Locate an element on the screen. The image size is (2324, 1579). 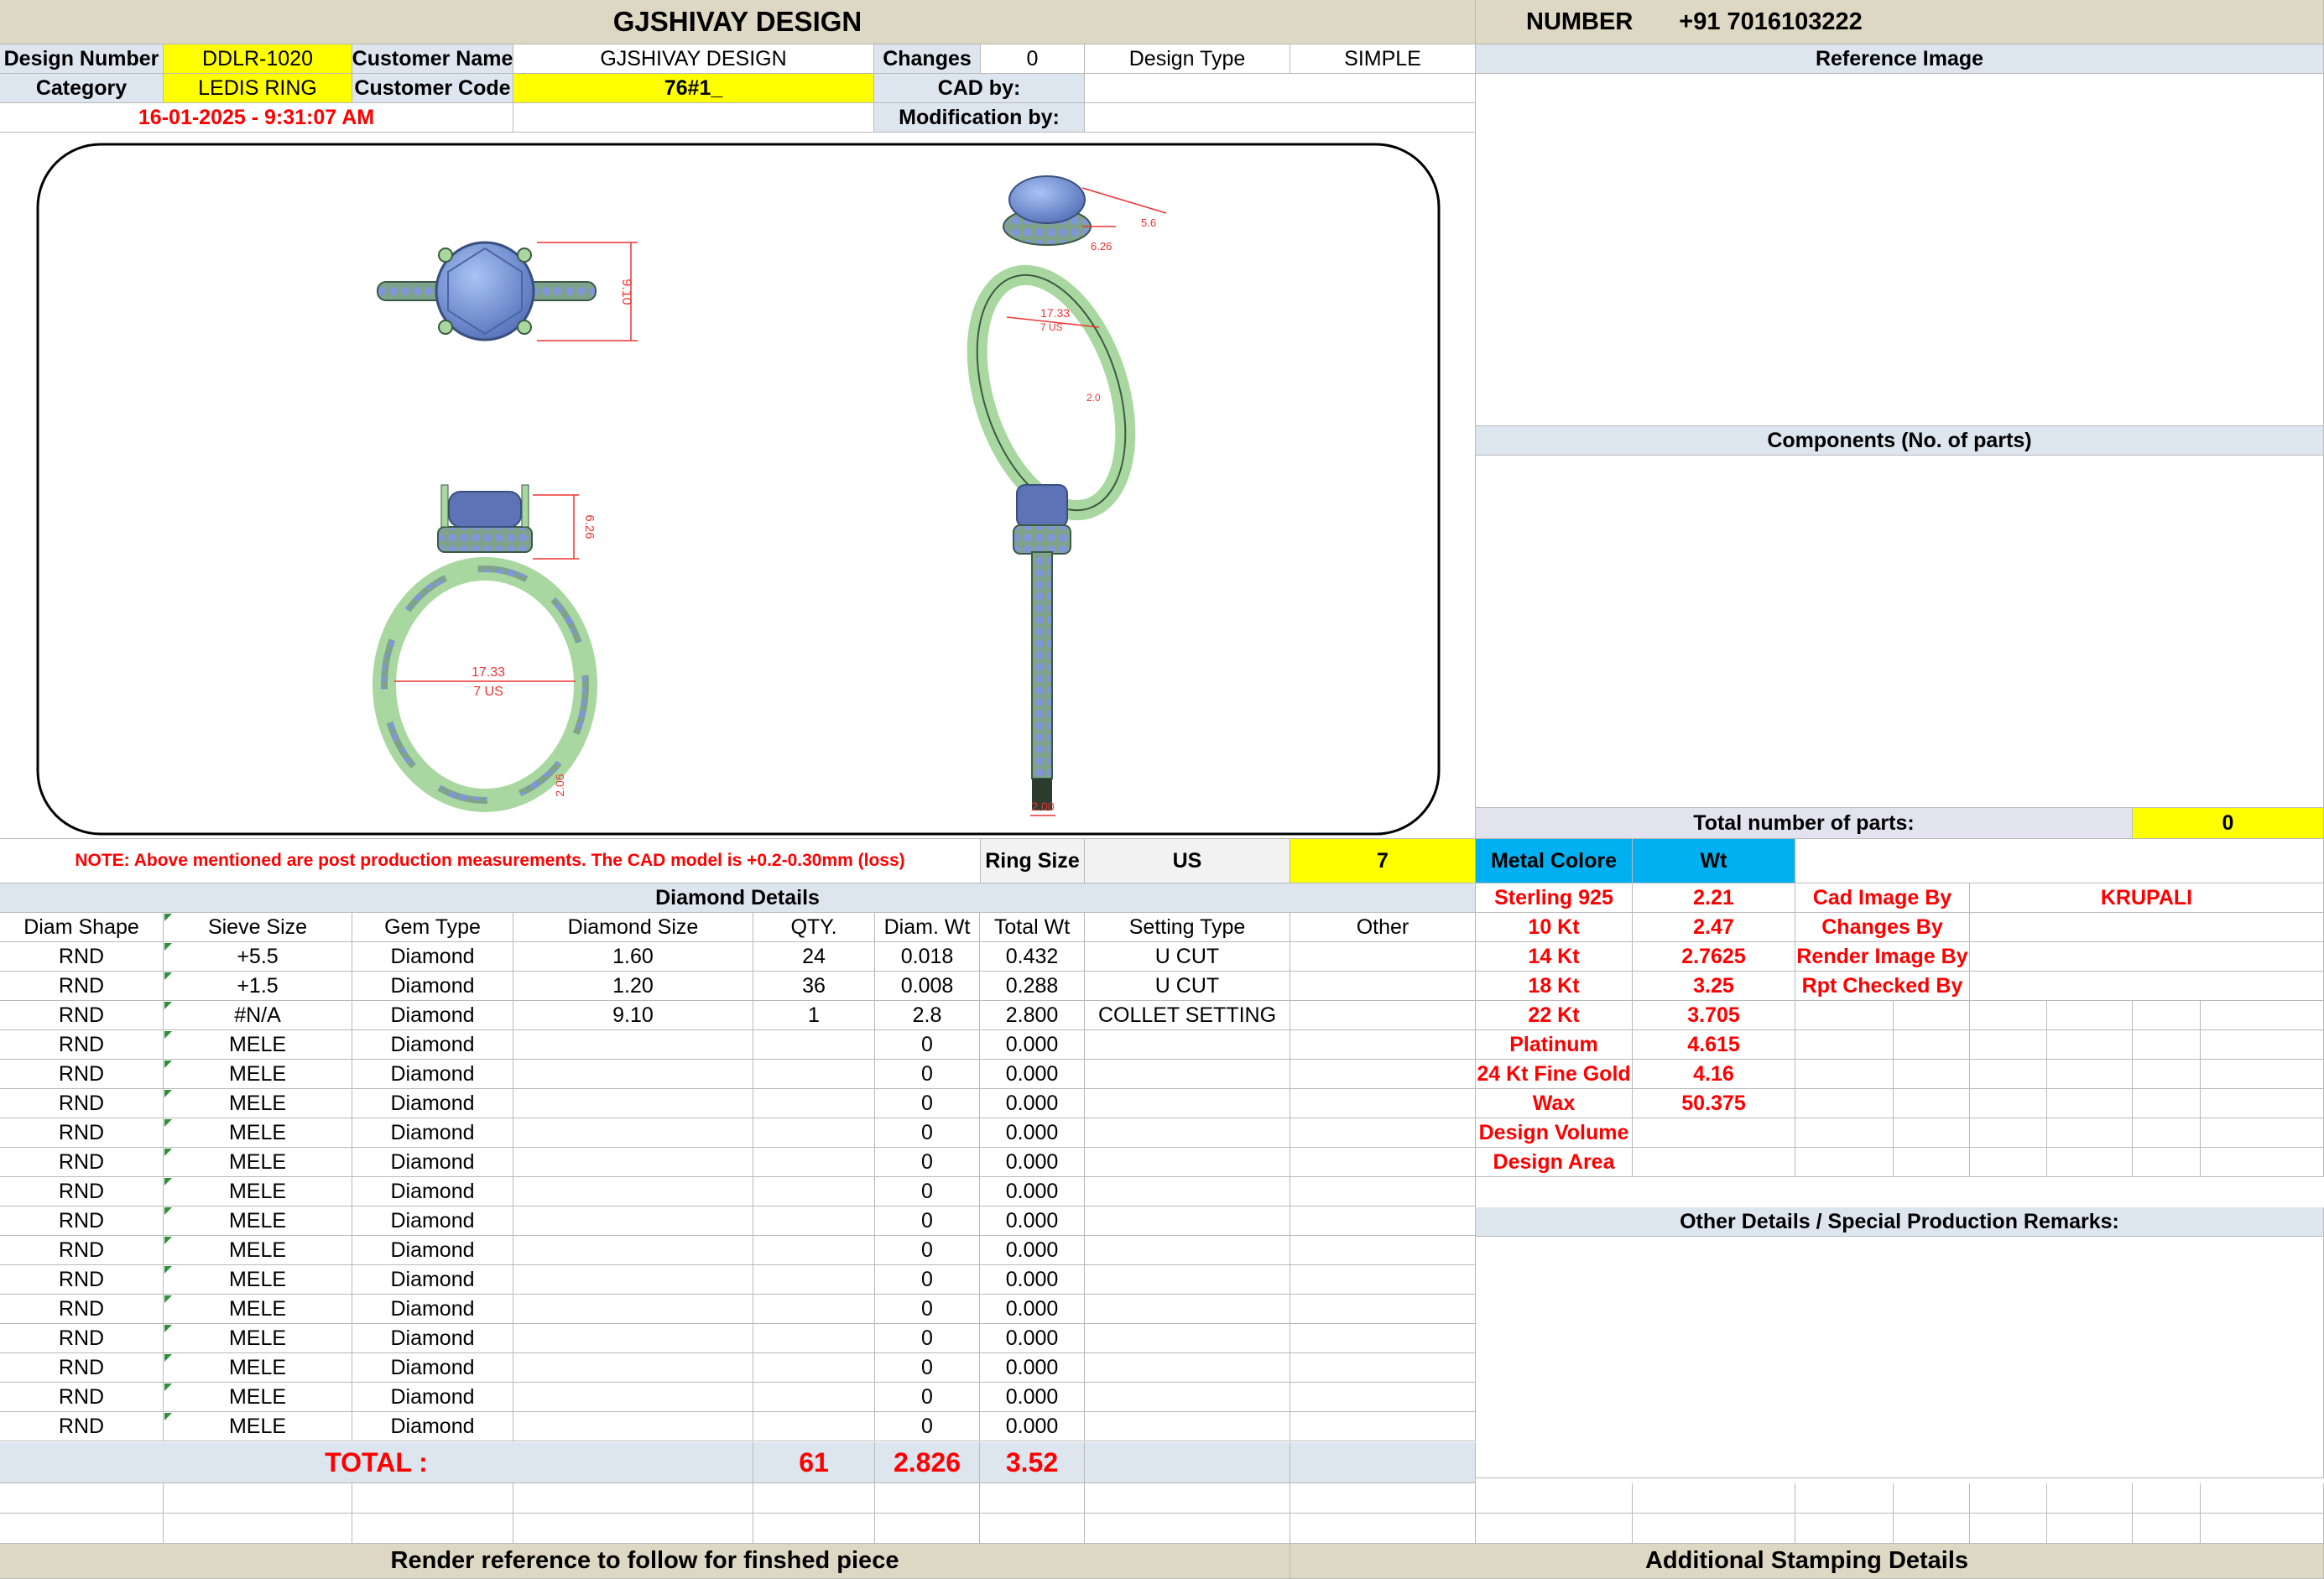
metal-weight: 50.375 is located at coordinates (1714, 1103).